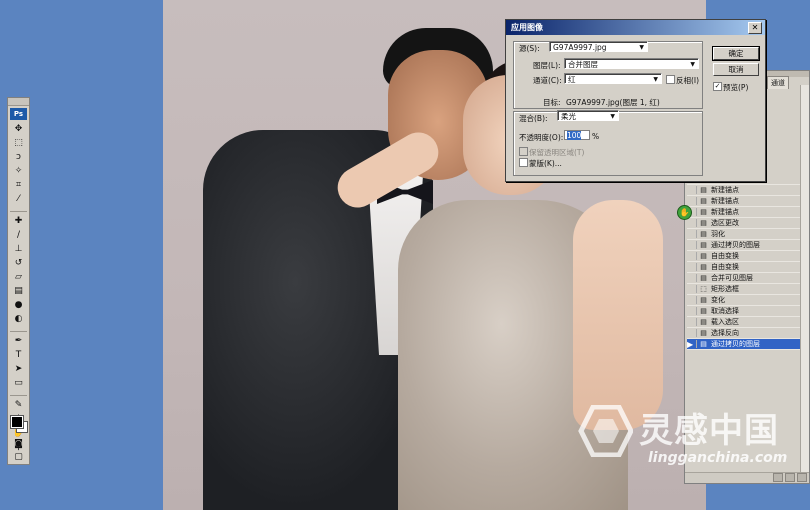  What do you see at coordinates (577, 135) in the screenshot?
I see `opacity-input: 100` at bounding box center [577, 135].